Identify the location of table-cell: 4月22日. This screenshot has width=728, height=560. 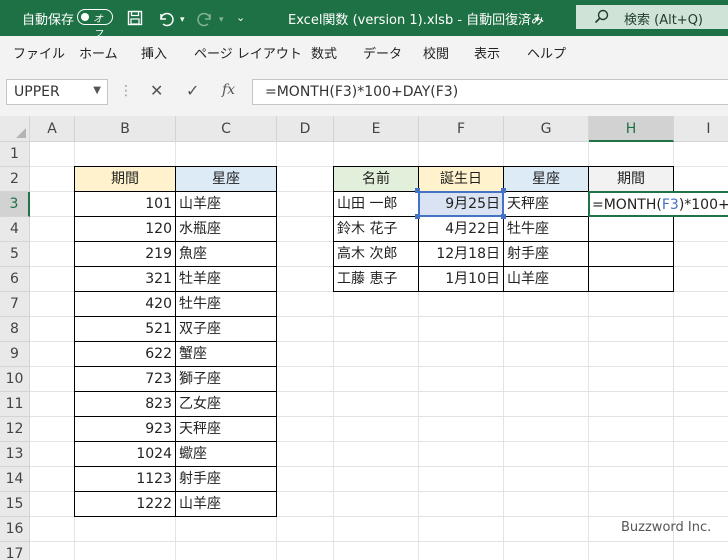
(461, 229).